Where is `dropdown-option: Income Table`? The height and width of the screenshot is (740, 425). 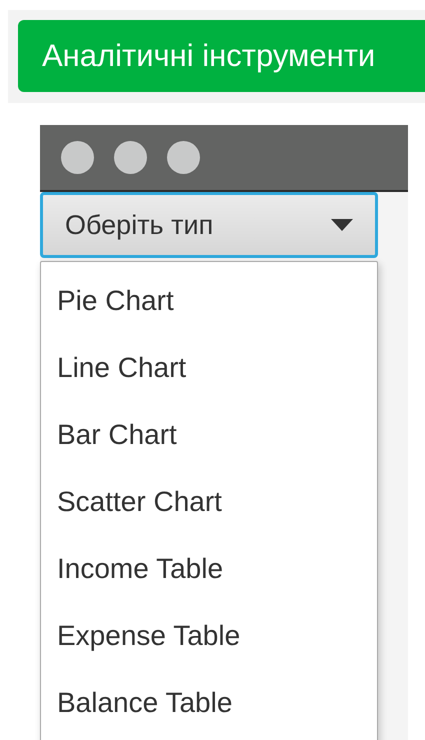 dropdown-option: Income Table is located at coordinates (209, 568).